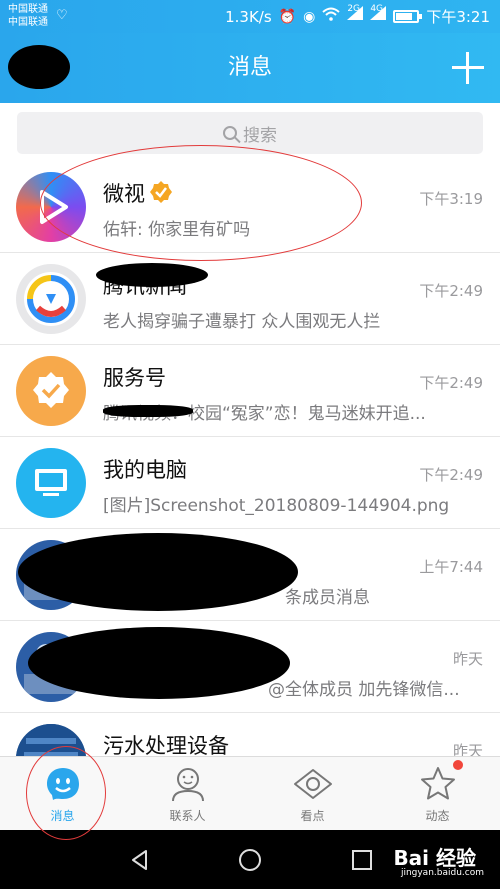 The image size is (500, 889). Describe the element at coordinates (377, 9) in the screenshot. I see `signal-2-label: 4G` at that location.